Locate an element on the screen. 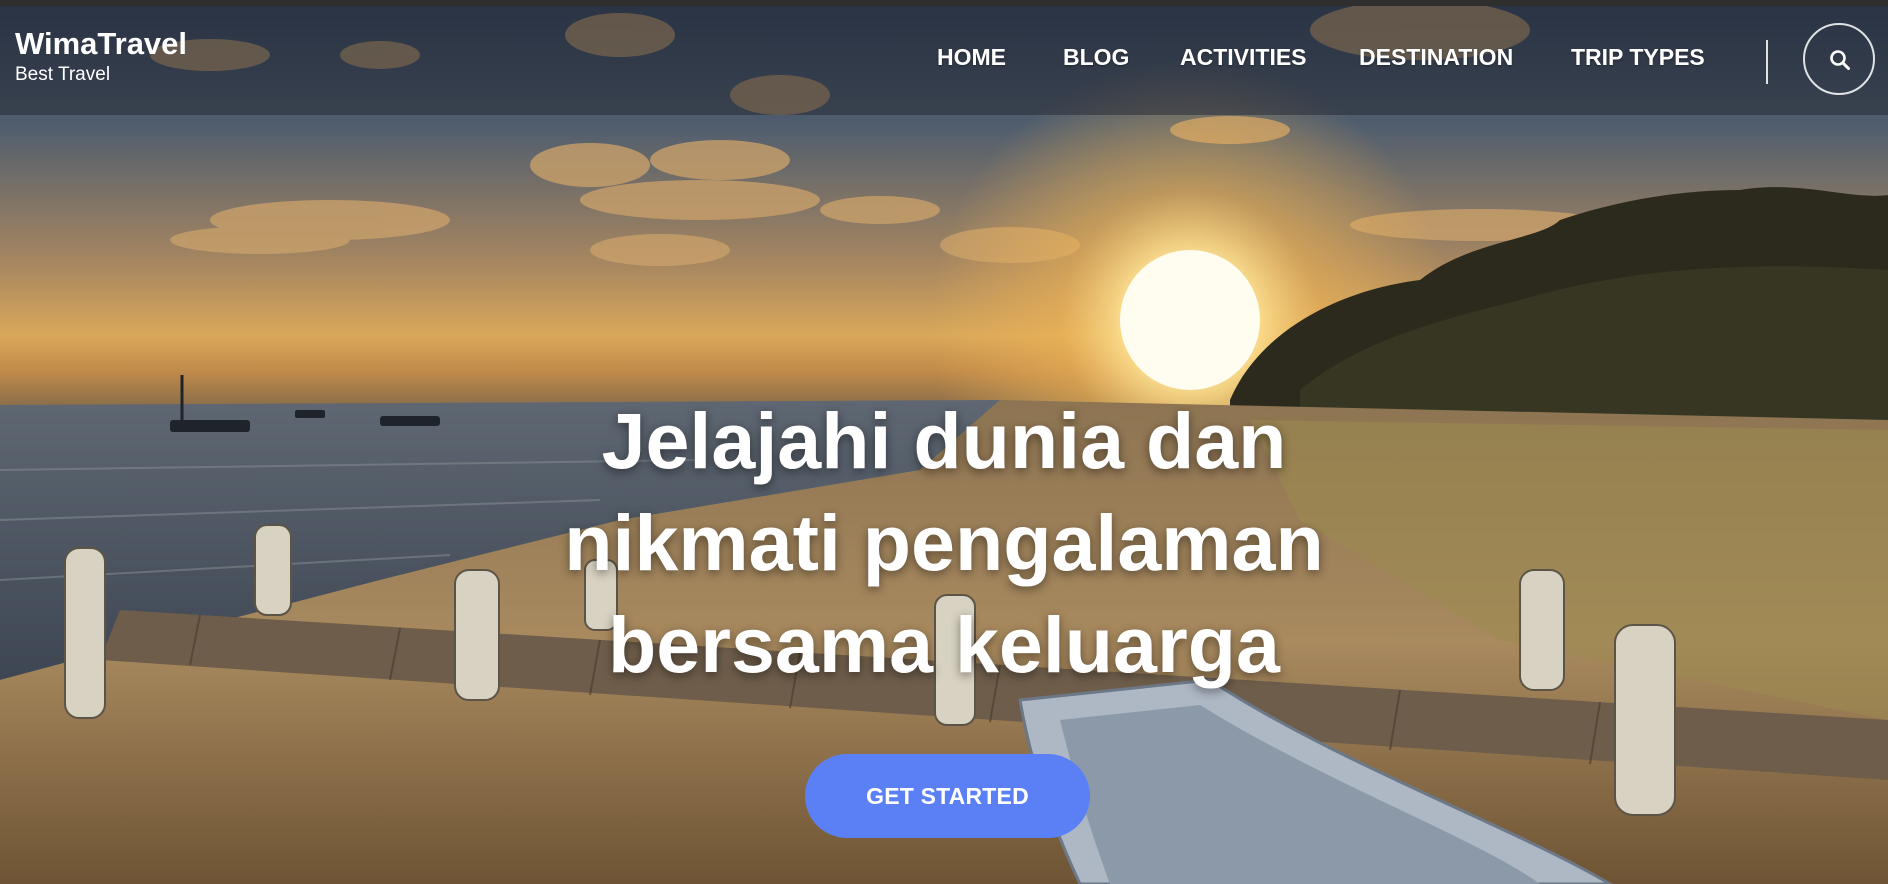 The height and width of the screenshot is (884, 1888). nav-item-trip-types: TRIP TYPES is located at coordinates (1638, 57).